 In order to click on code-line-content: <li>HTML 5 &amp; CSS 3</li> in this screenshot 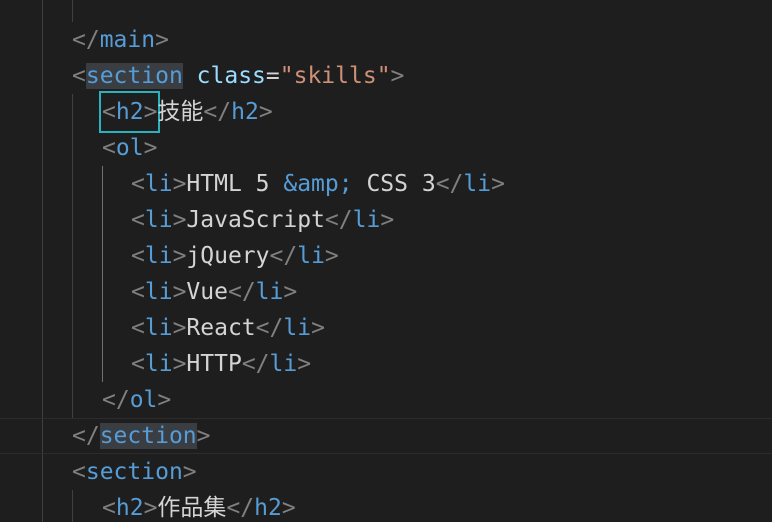, I will do `click(318, 184)`.